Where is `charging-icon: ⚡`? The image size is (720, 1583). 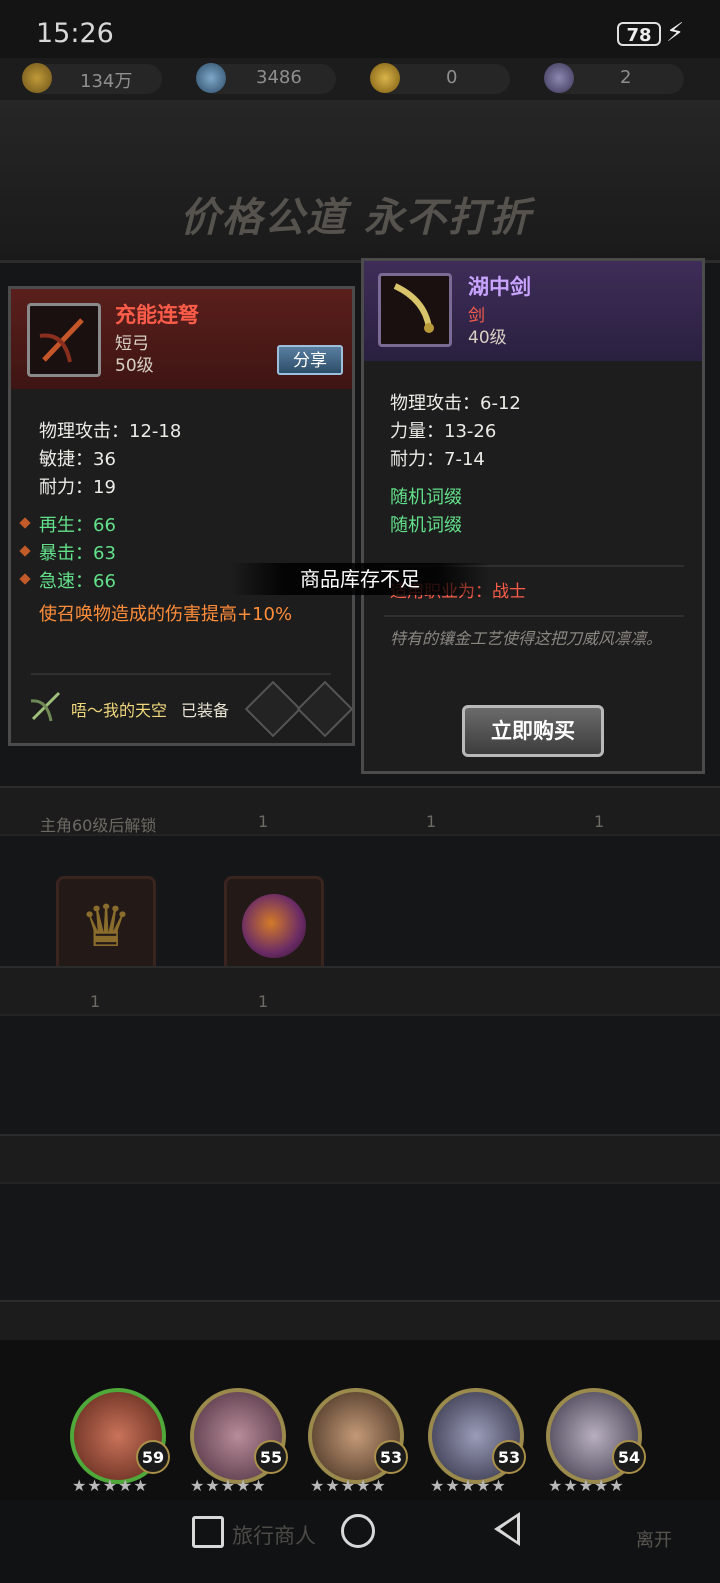
charging-icon: ⚡ is located at coordinates (675, 33).